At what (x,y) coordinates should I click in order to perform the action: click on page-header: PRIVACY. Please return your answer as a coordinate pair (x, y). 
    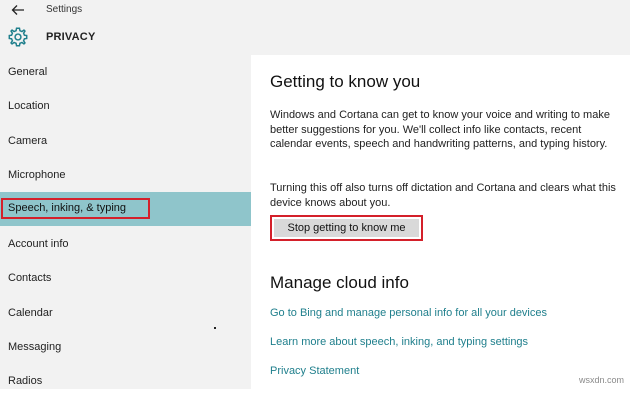
    Looking at the image, I should click on (315, 37).